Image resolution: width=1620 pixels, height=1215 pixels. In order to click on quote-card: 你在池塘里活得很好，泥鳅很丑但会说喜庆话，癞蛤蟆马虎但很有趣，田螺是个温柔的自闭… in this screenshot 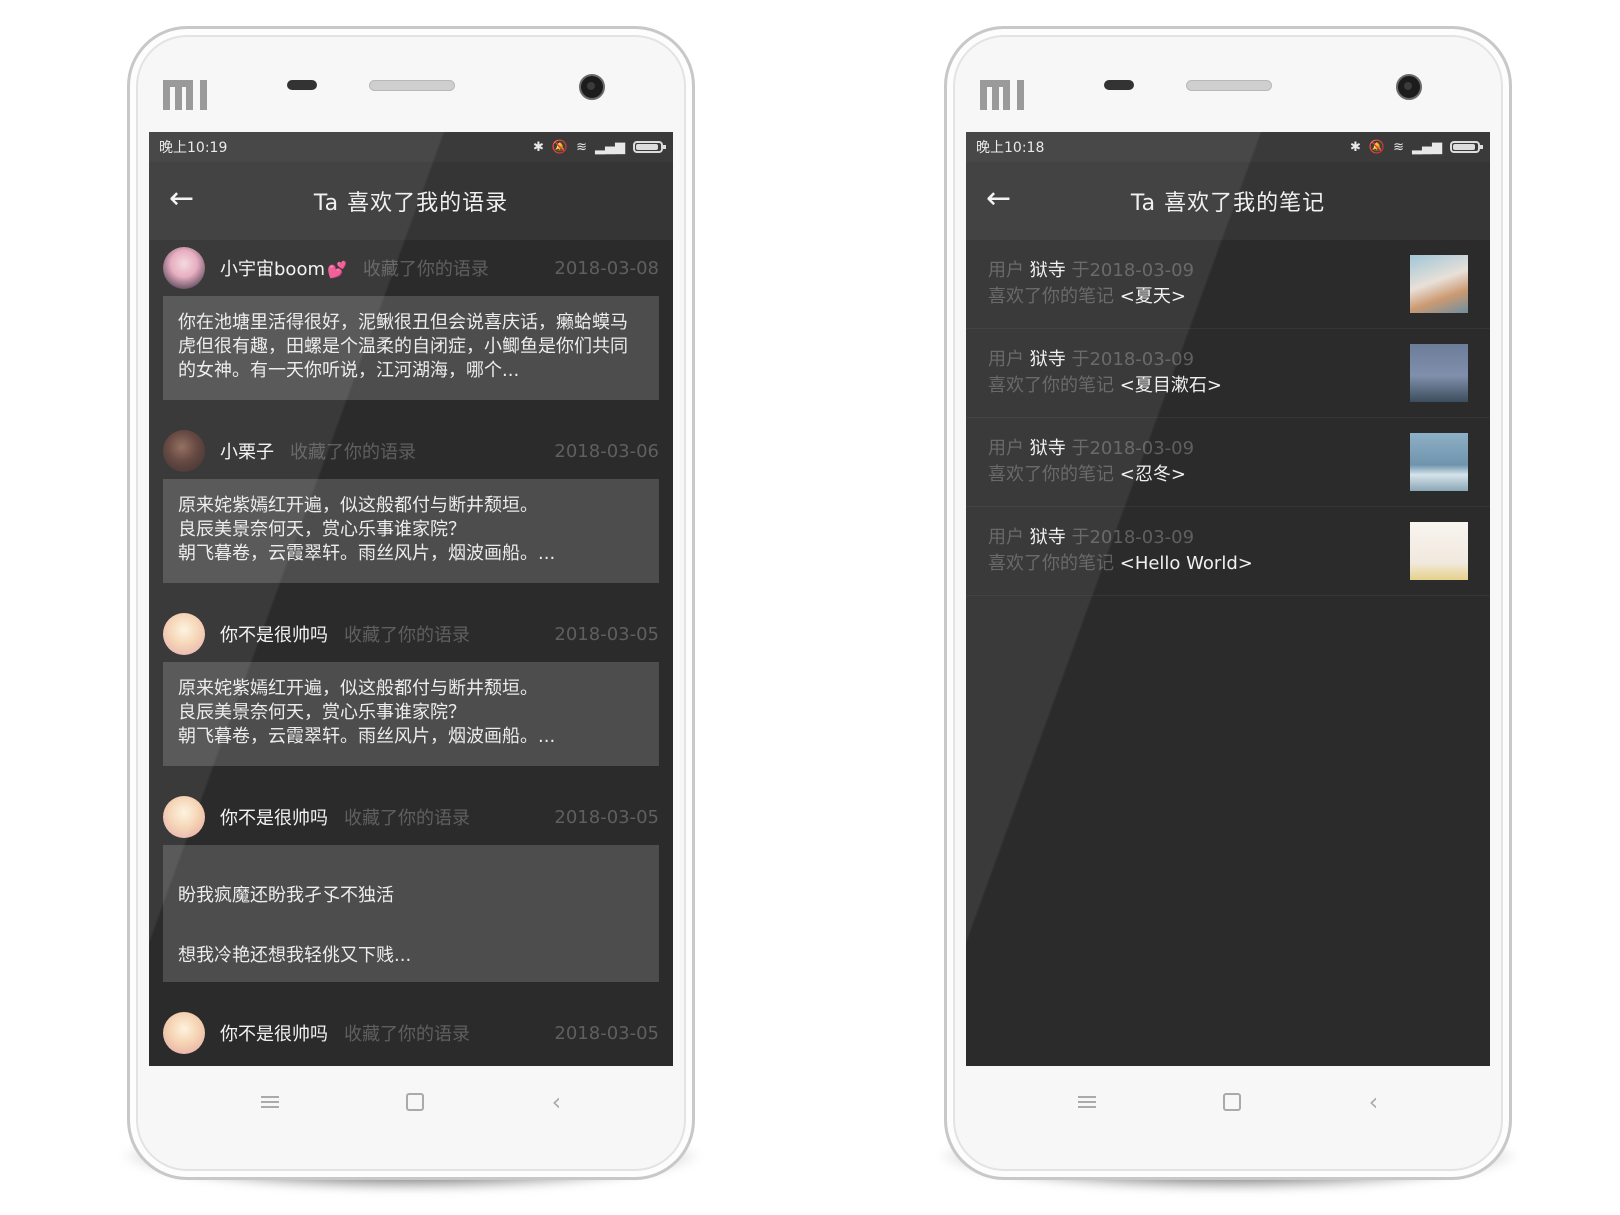, I will do `click(411, 348)`.